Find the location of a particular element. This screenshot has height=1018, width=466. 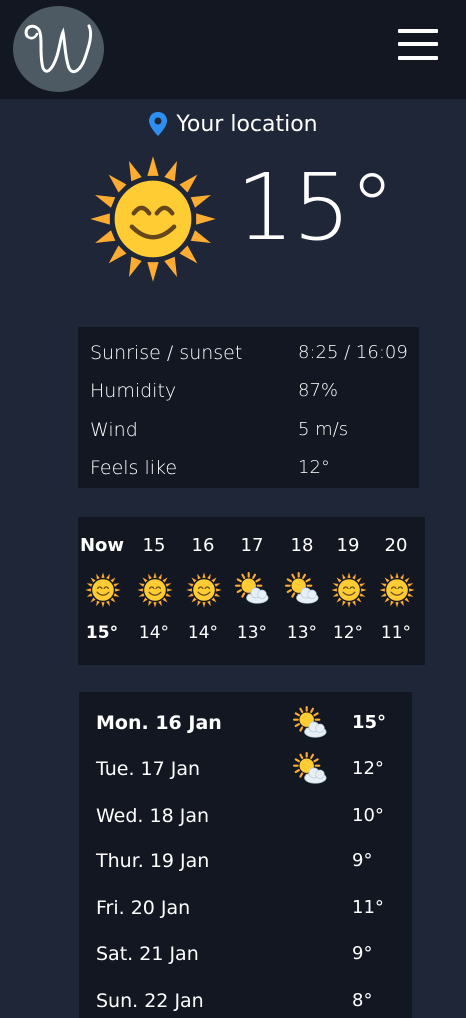

day-label: Wed. 18 Jan is located at coordinates (153, 816).